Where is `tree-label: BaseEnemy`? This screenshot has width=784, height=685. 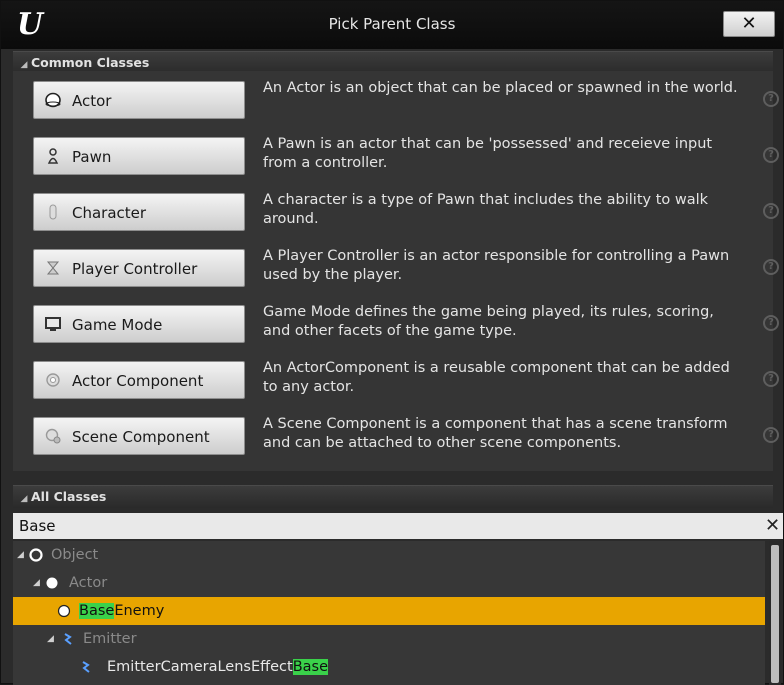 tree-label: BaseEnemy is located at coordinates (122, 611).